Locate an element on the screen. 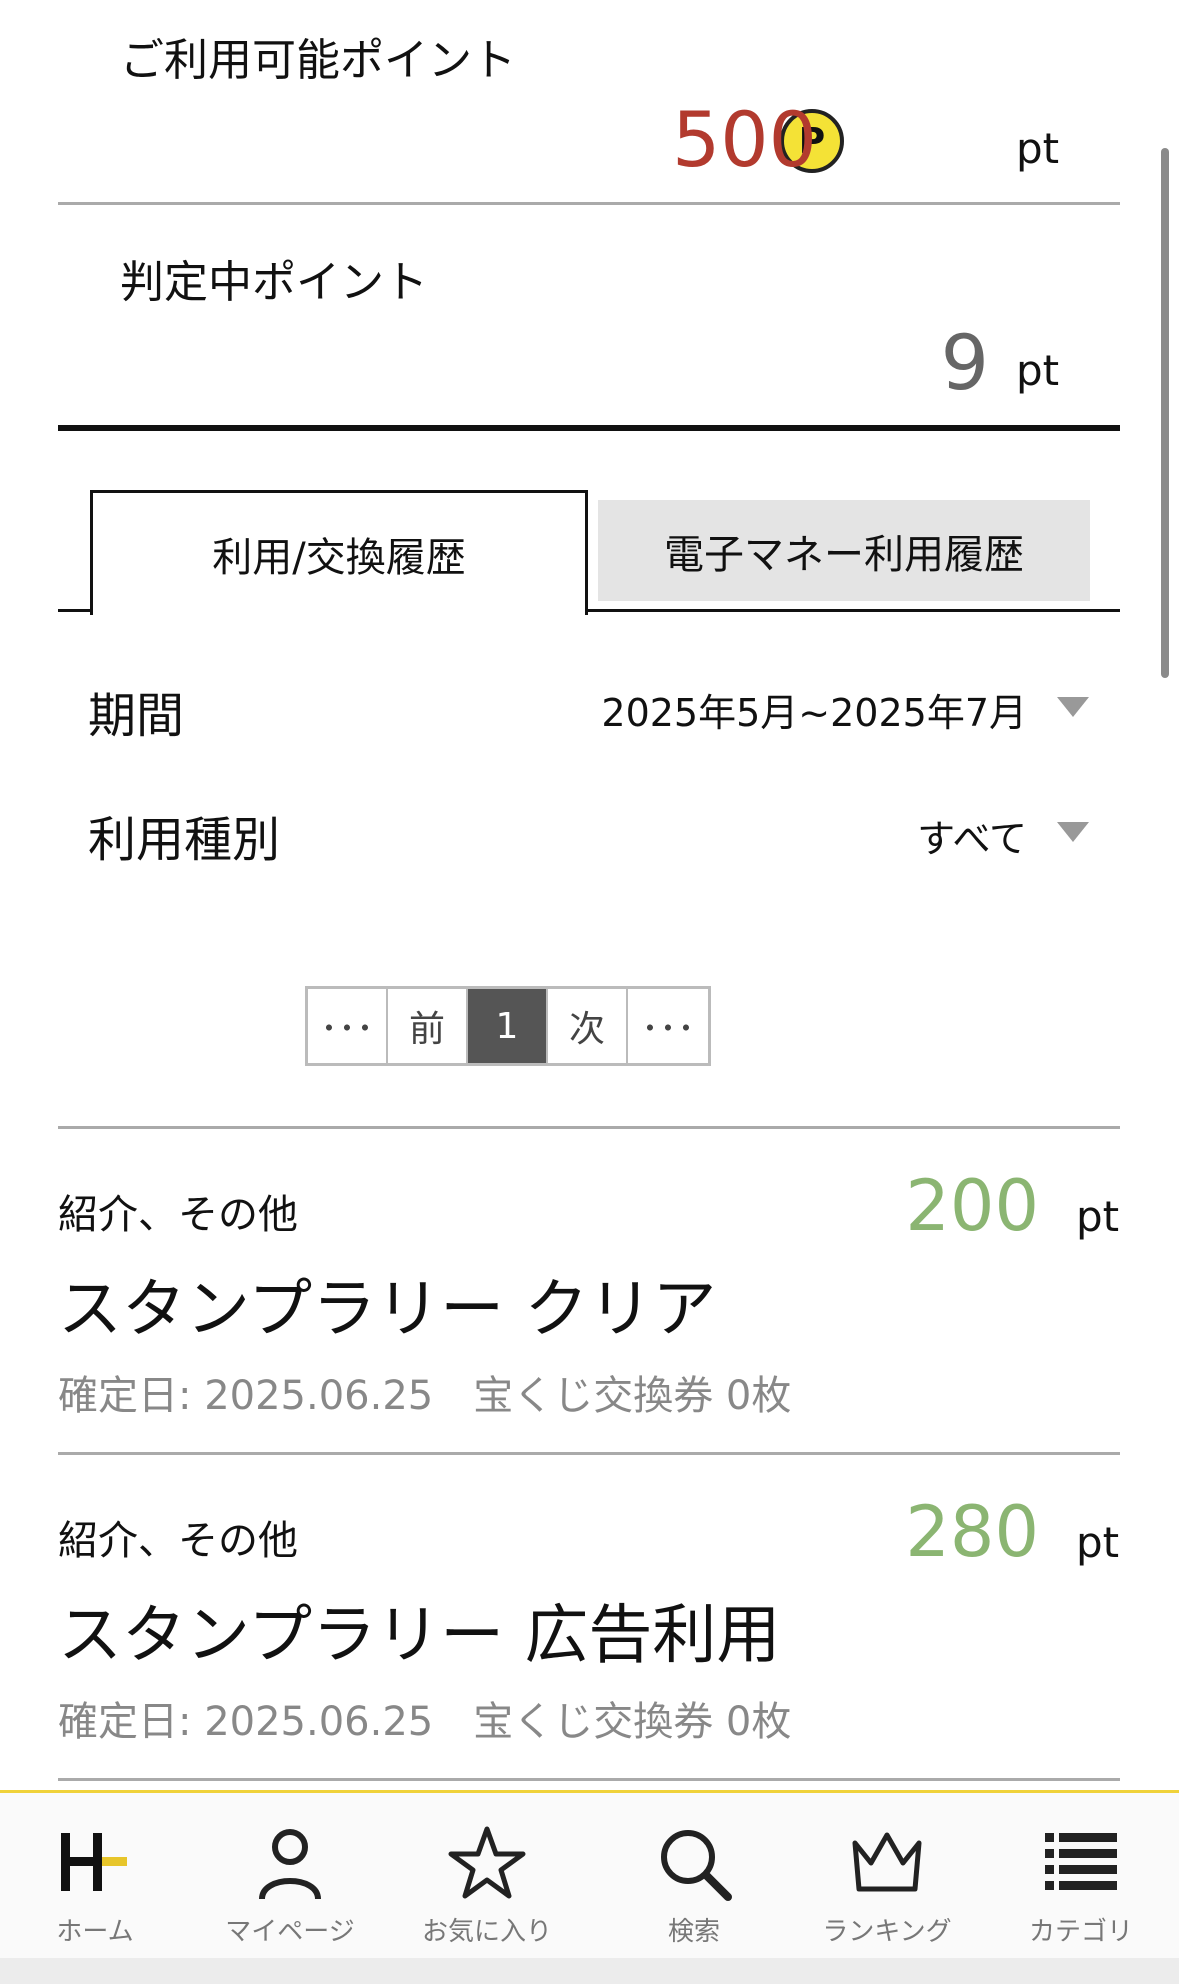 This screenshot has width=1179, height=1984. period-label: 期間 is located at coordinates (136, 716).